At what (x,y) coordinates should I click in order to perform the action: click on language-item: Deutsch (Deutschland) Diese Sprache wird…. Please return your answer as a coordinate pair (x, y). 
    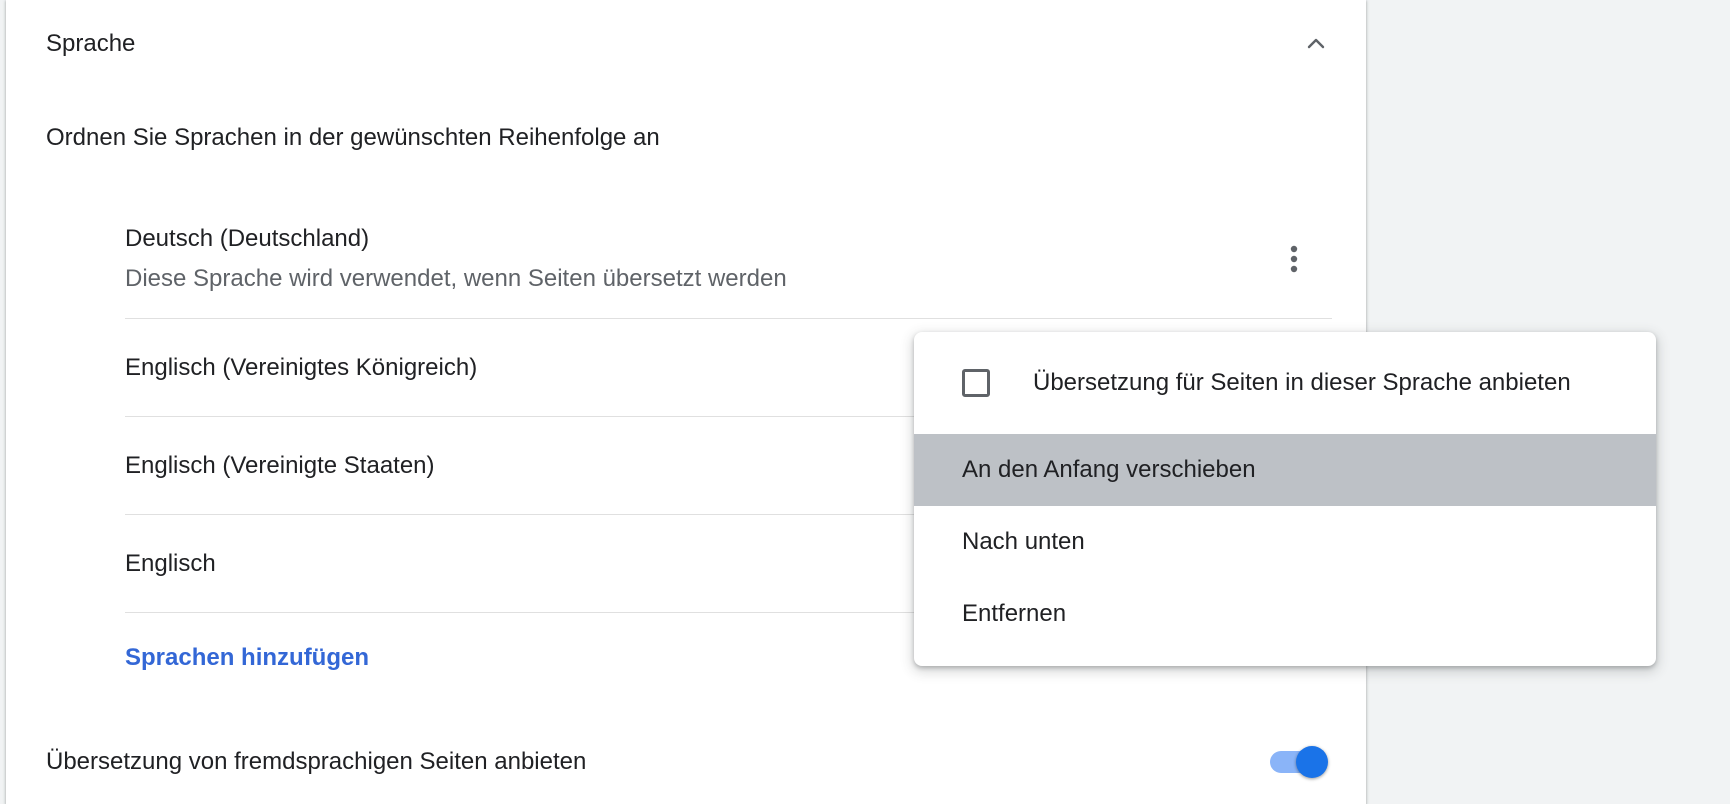
    Looking at the image, I should click on (728, 259).